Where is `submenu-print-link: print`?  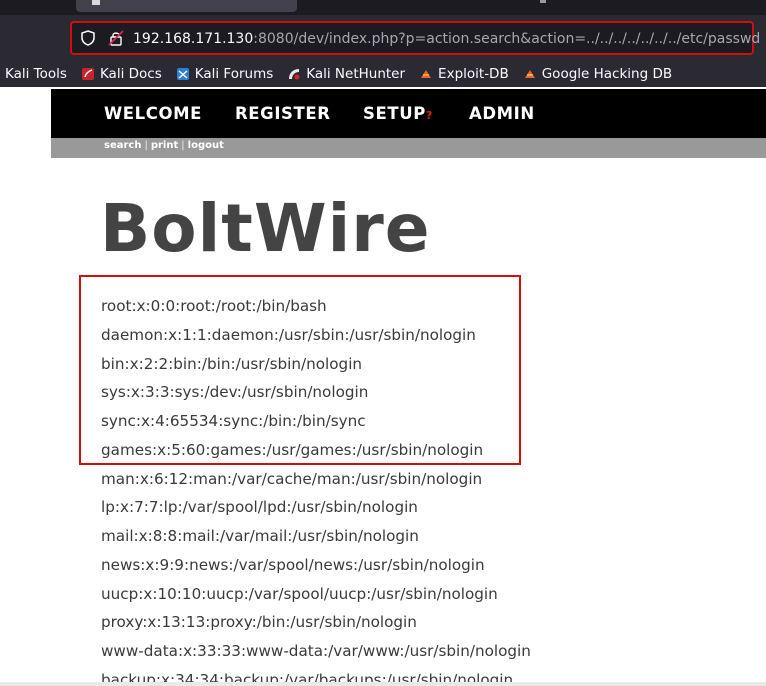 submenu-print-link: print is located at coordinates (164, 145).